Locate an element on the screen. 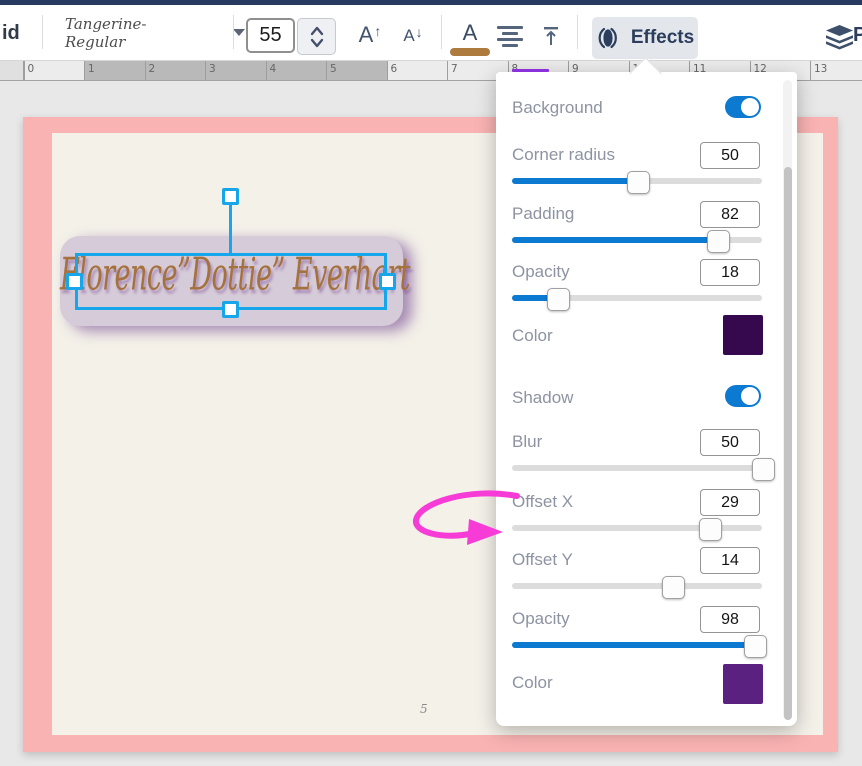 This screenshot has height=766, width=862. effects-button-label: Effects is located at coordinates (662, 37).